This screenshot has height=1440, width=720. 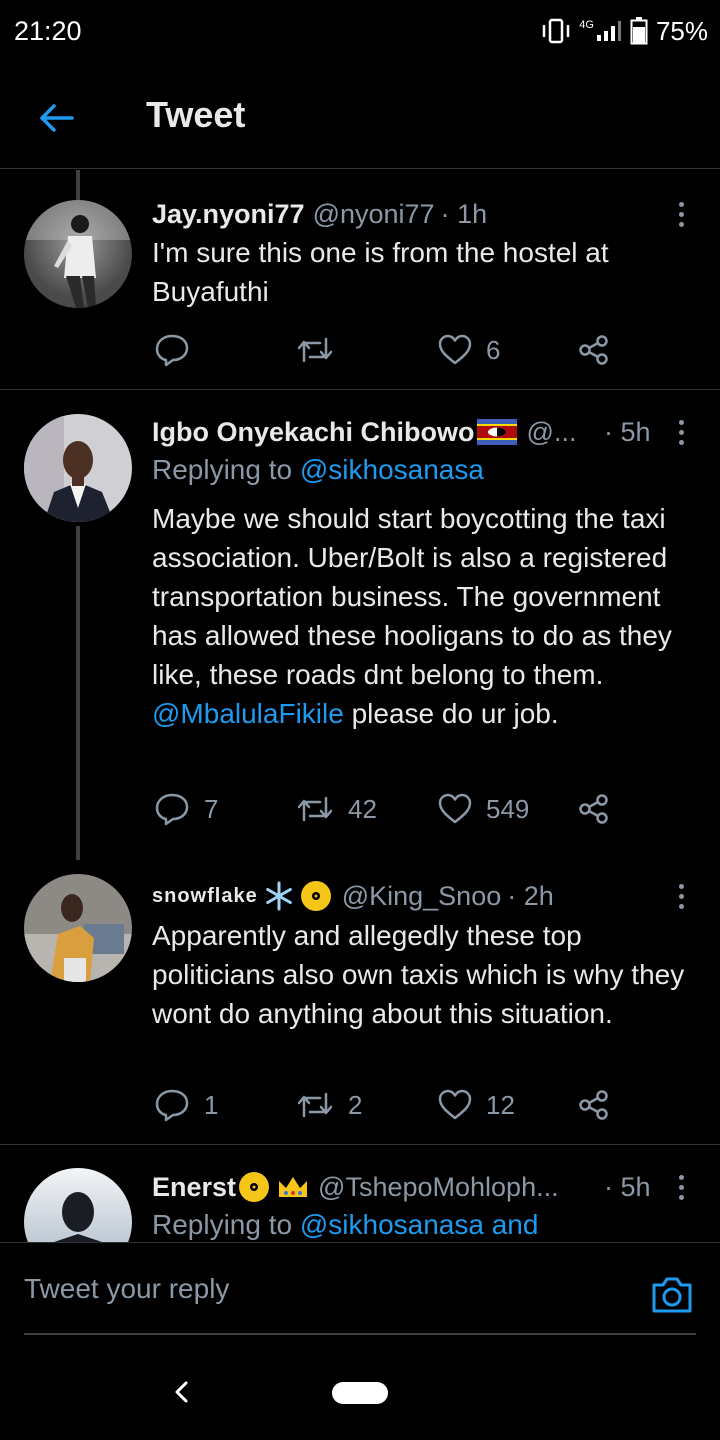 What do you see at coordinates (508, 808) in the screenshot?
I see `like-count: 549` at bounding box center [508, 808].